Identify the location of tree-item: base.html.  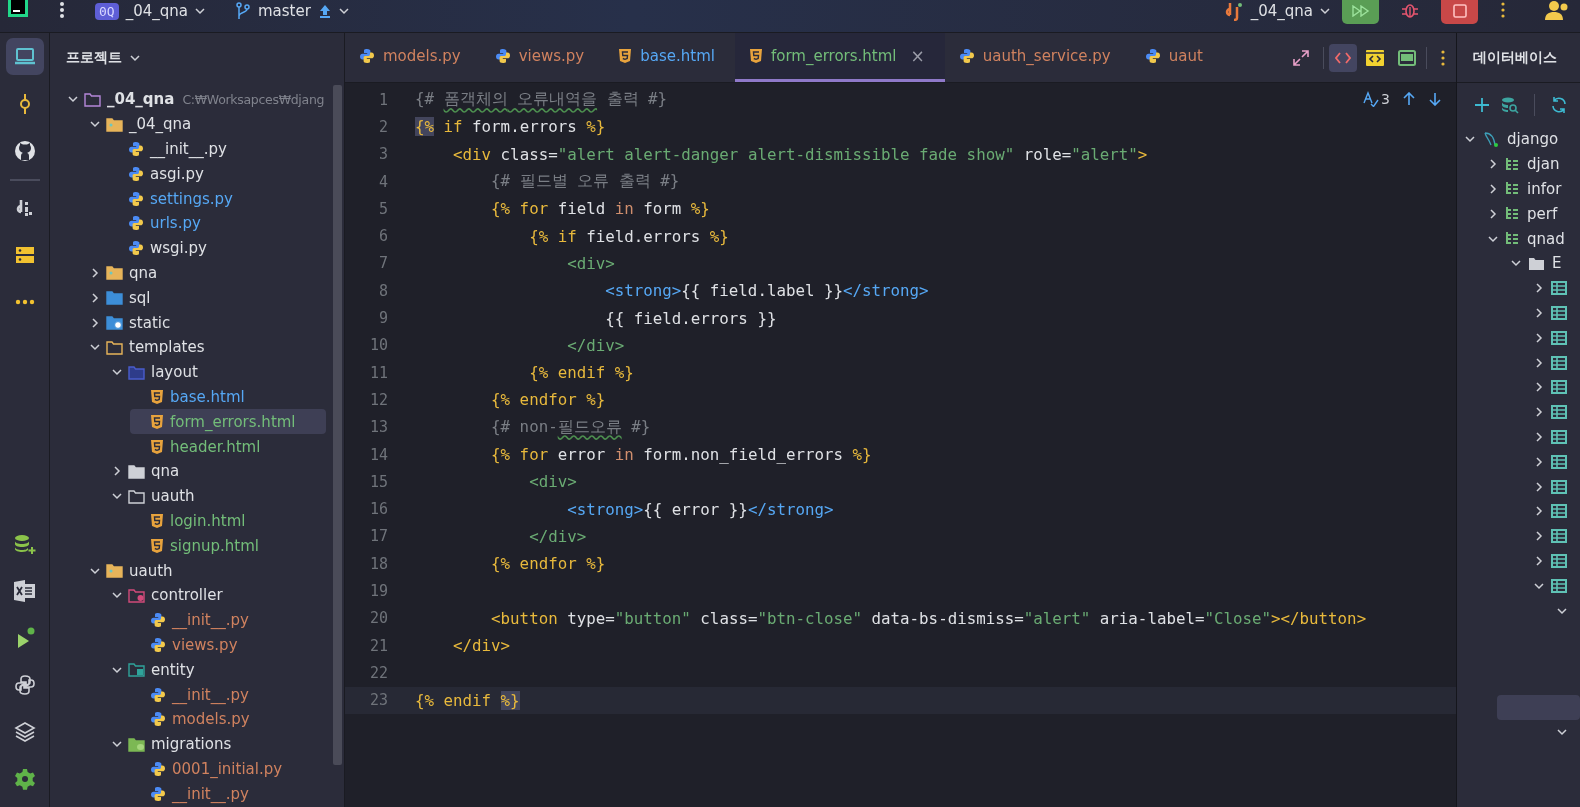
(228, 397).